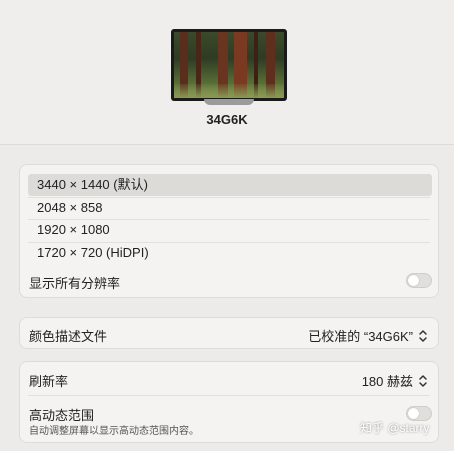  What do you see at coordinates (387, 381) in the screenshot?
I see `refresh-rate-value: 180 赫兹` at bounding box center [387, 381].